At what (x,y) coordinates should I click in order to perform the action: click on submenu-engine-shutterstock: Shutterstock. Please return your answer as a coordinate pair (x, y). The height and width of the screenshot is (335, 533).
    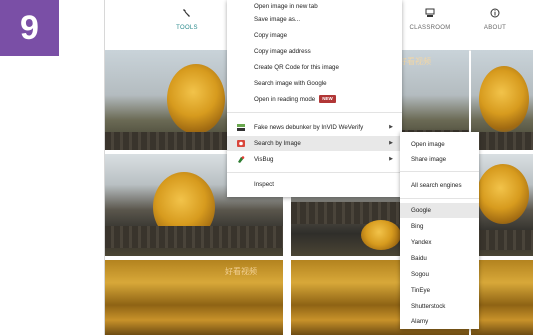
    Looking at the image, I should click on (439, 306).